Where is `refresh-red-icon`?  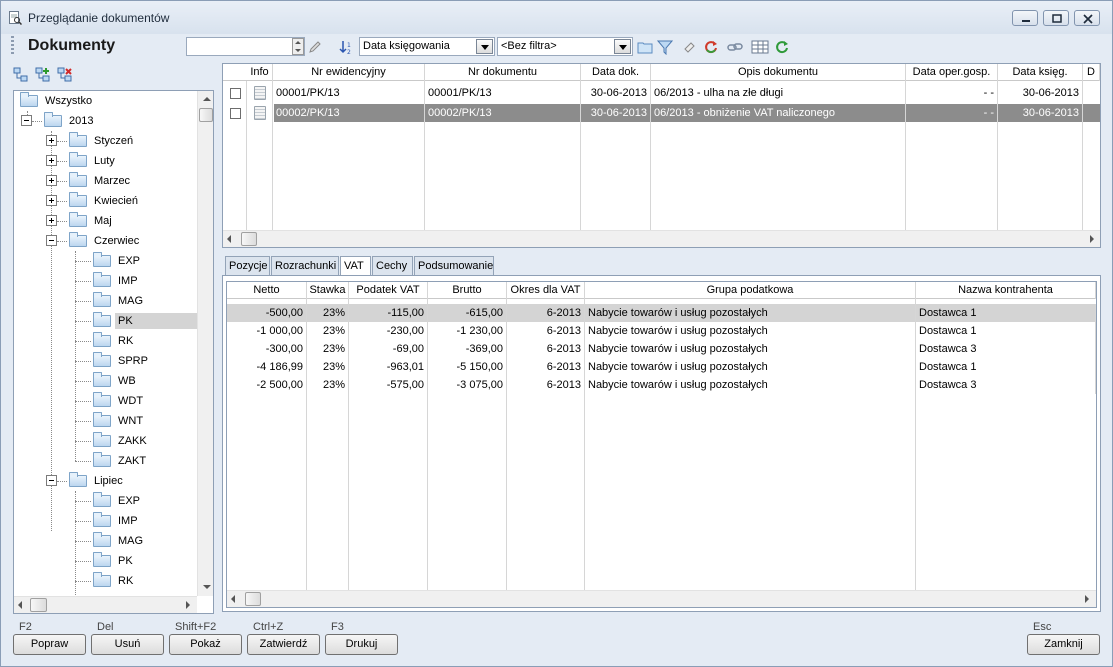
refresh-red-icon is located at coordinates (711, 47).